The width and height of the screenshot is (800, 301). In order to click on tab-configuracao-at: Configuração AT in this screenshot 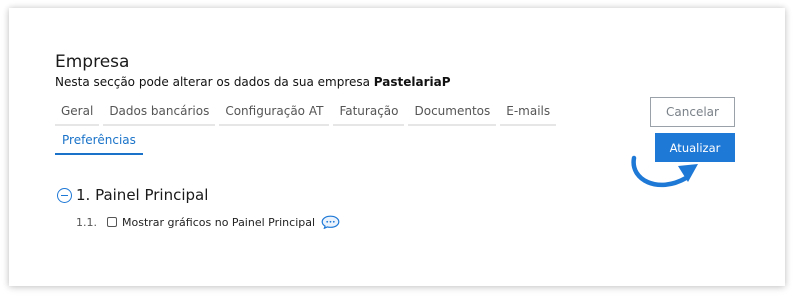, I will do `click(274, 113)`.